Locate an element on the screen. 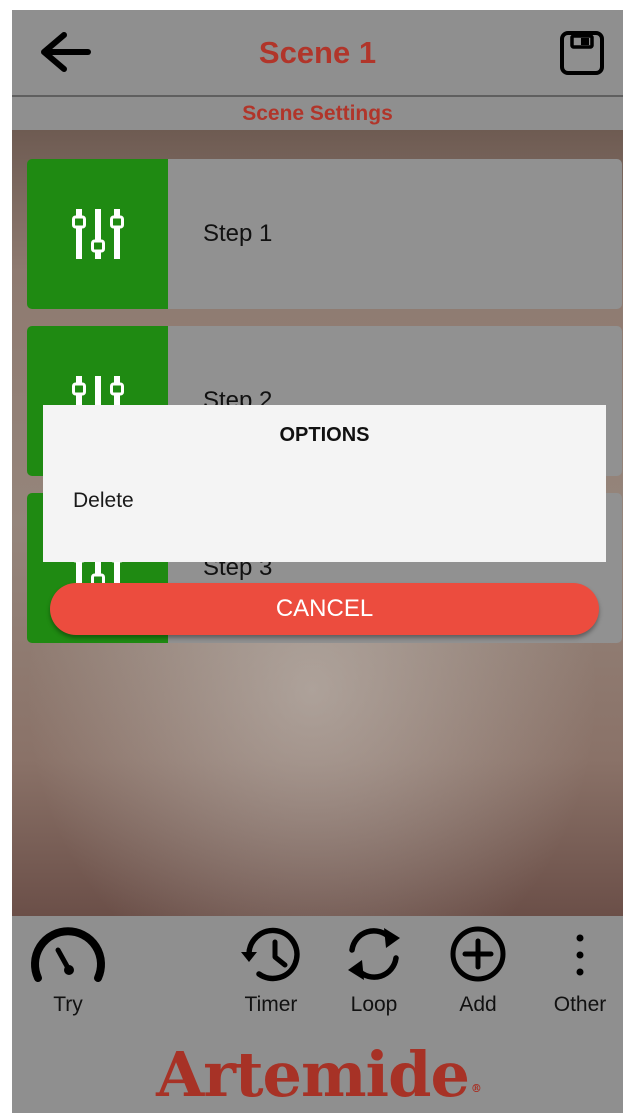  step-card-1: Step 1 is located at coordinates (324, 234).